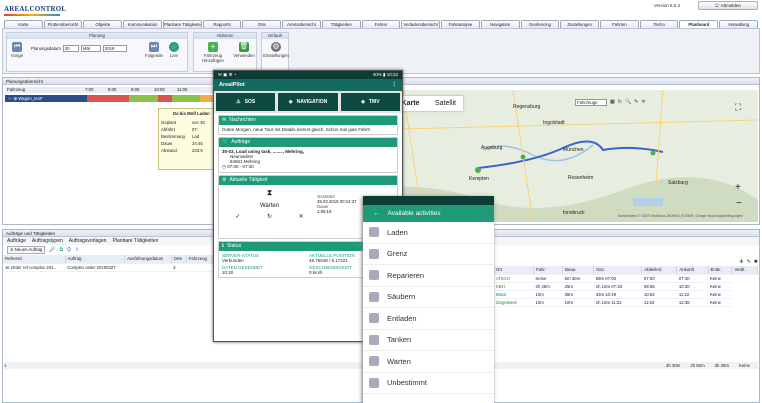 Image resolution: width=762 pixels, height=403 pixels. Describe the element at coordinates (720, 270) in the screenshot. I see `column-header: Ende` at that location.